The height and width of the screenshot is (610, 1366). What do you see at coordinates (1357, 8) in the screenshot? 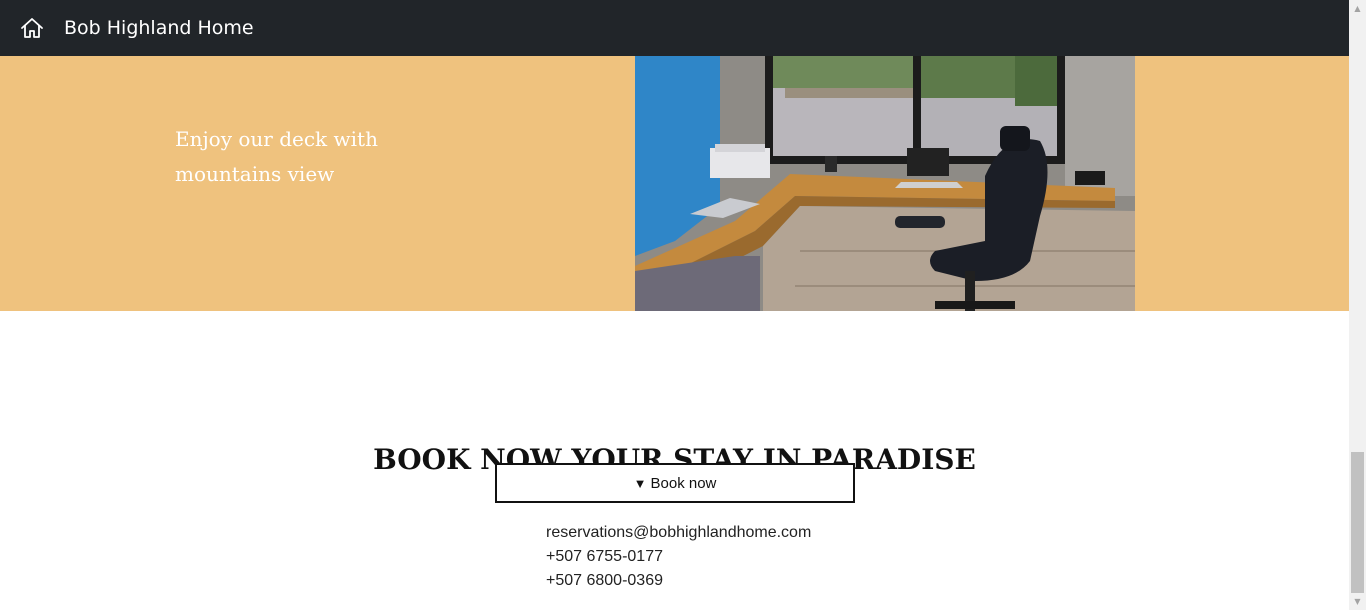
I see `scroll-up-icon: ▲` at bounding box center [1357, 8].